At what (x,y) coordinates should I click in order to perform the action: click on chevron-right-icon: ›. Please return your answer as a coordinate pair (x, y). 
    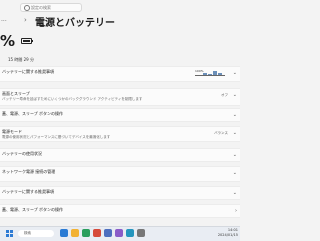
    Looking at the image, I should click on (236, 211).